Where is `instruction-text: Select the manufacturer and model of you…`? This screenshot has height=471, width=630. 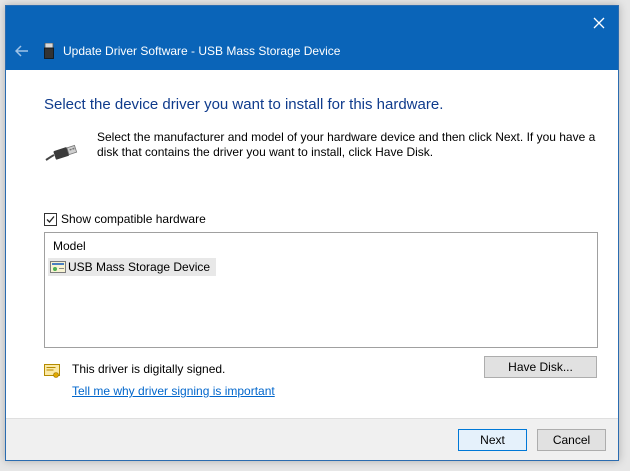 instruction-text: Select the manufacturer and model of you… is located at coordinates (346, 144).